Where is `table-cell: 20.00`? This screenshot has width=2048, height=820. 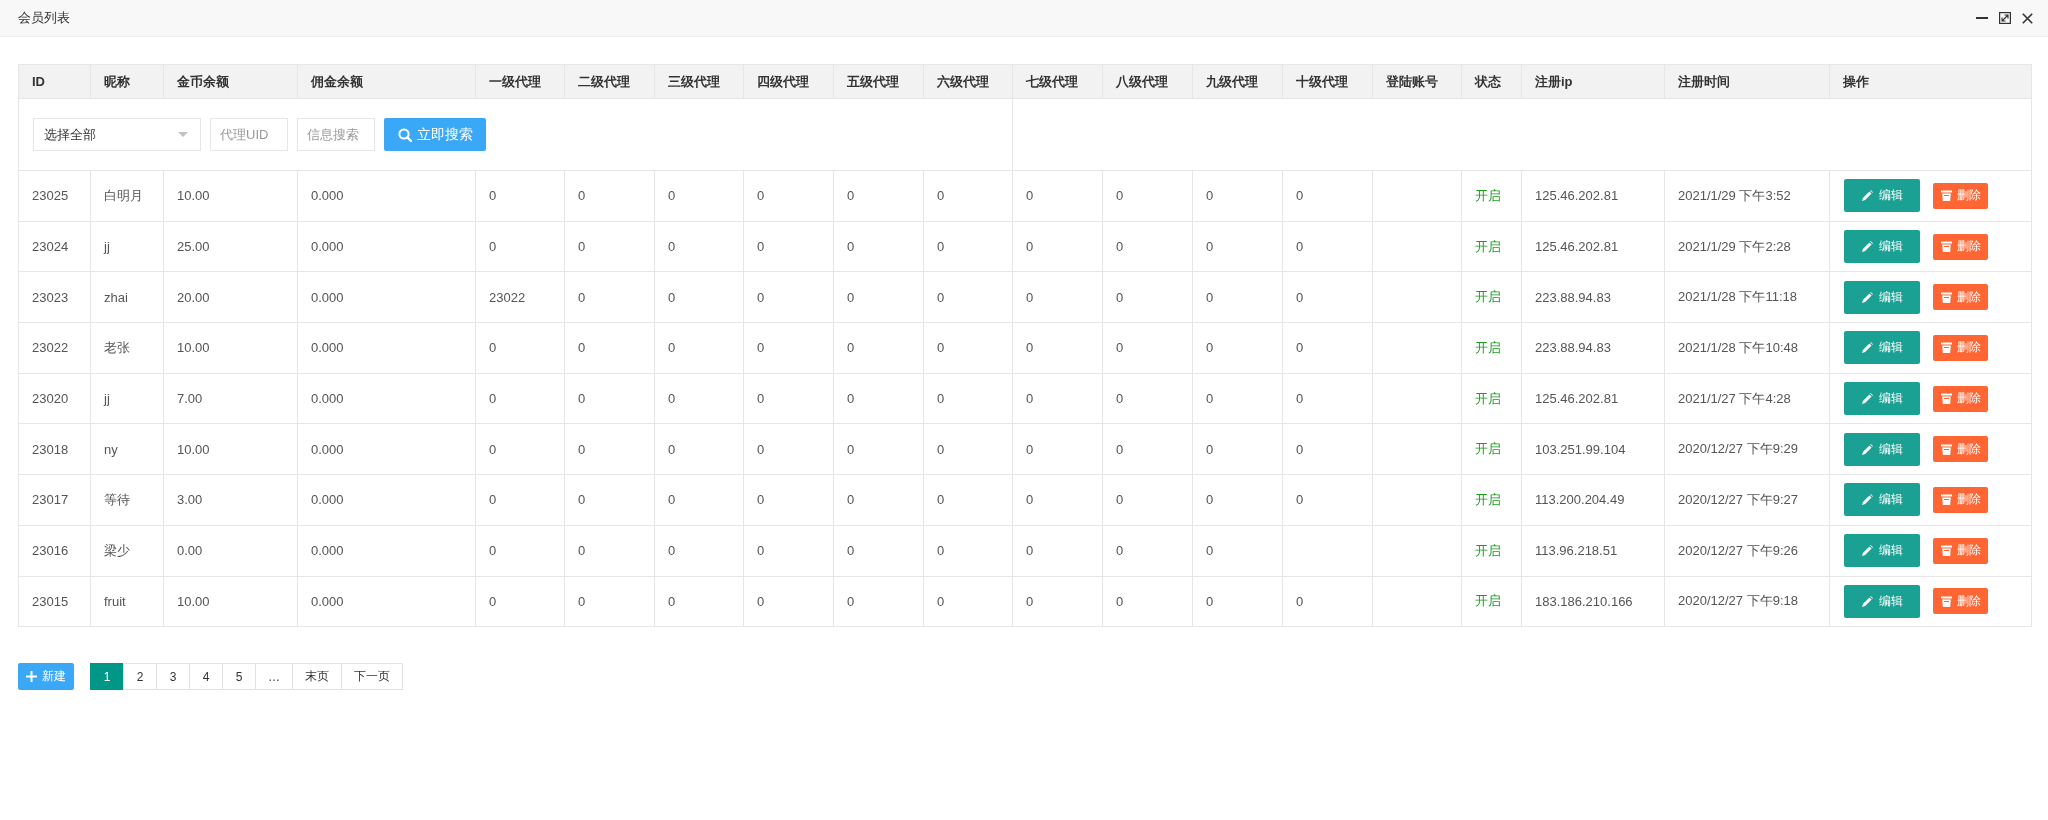 table-cell: 20.00 is located at coordinates (230, 297).